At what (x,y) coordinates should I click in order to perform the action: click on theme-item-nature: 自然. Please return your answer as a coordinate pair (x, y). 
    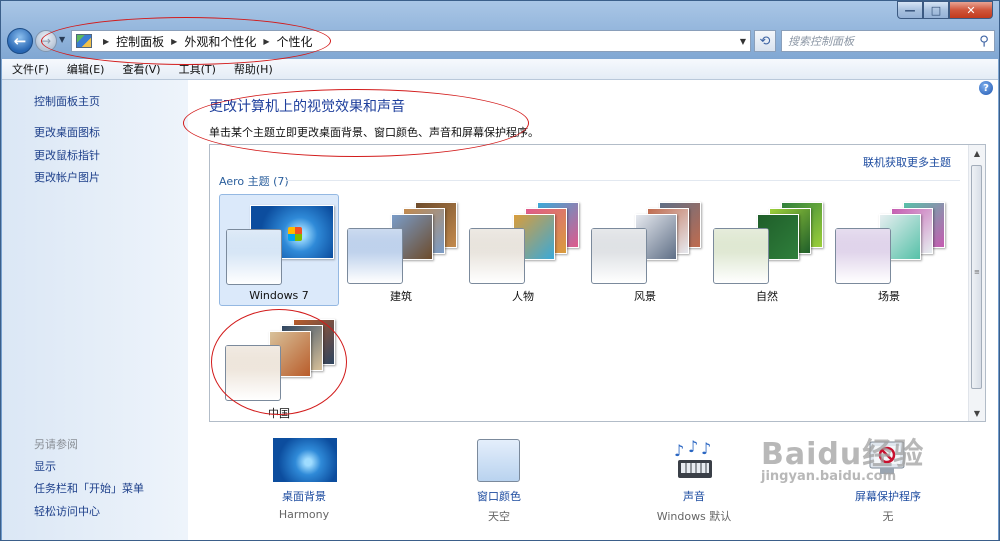
    Looking at the image, I should click on (767, 250).